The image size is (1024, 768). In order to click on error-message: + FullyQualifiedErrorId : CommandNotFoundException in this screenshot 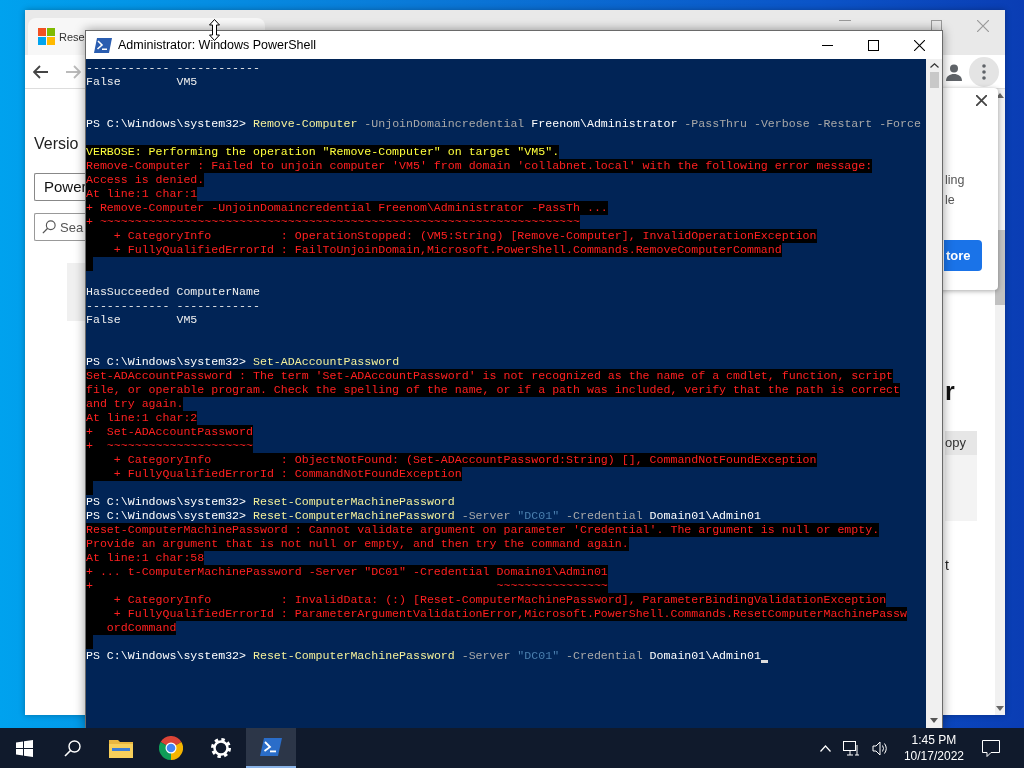, I will do `click(274, 474)`.